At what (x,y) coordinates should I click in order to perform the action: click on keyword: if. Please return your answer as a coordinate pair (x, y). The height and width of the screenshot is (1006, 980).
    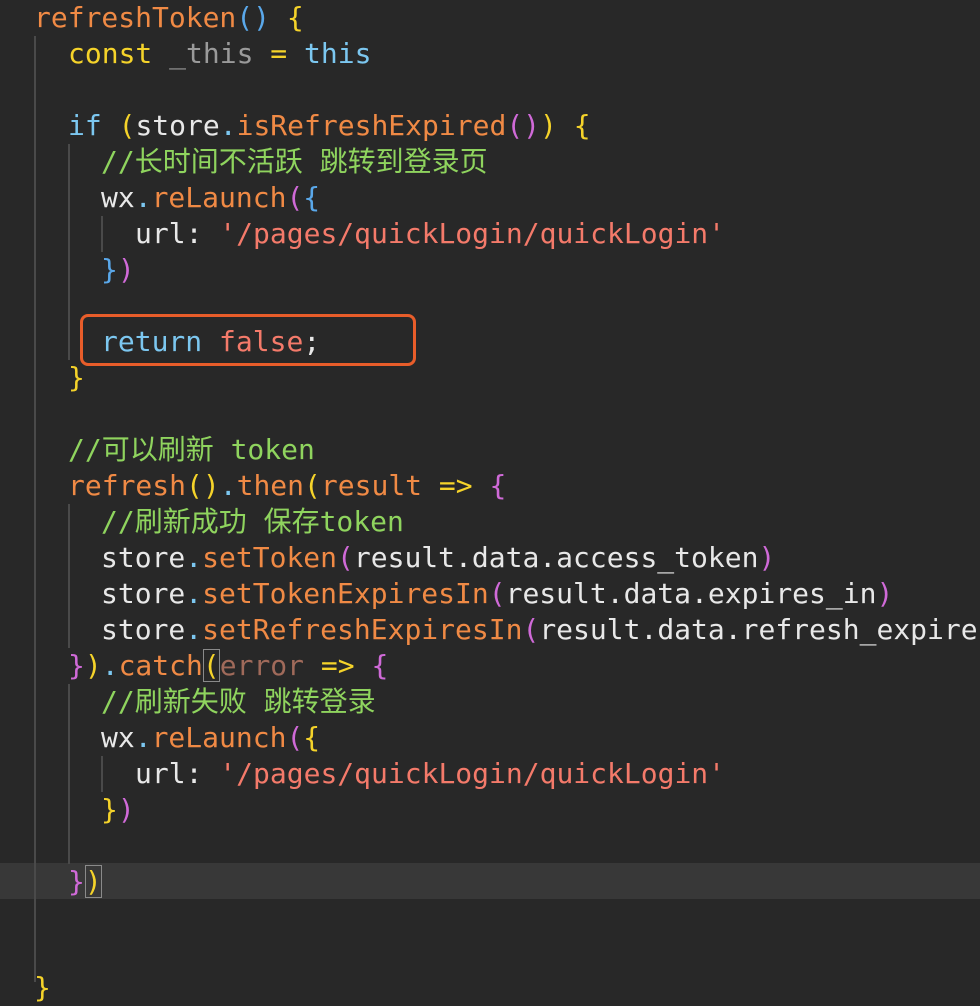
    Looking at the image, I should click on (85, 125).